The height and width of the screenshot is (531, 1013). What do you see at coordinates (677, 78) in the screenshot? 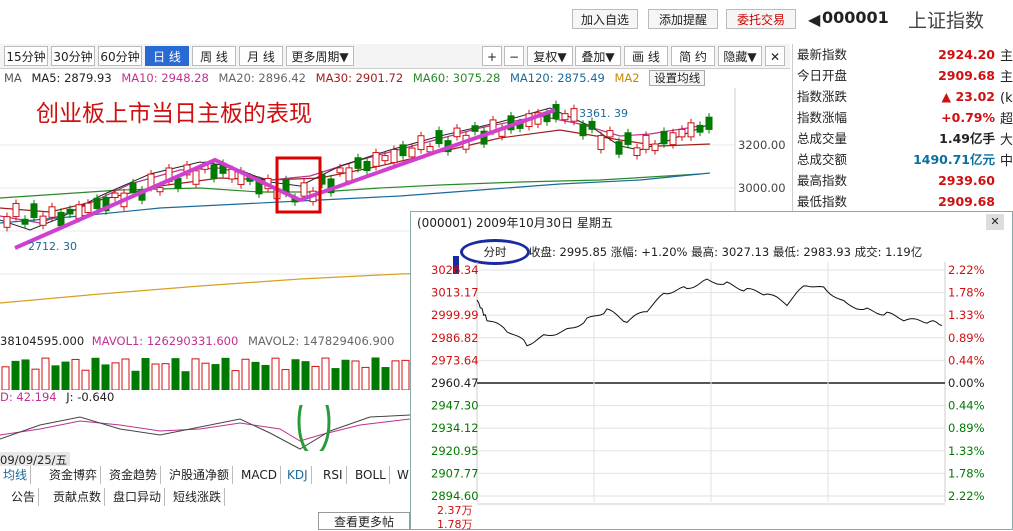
I see `ma-settings-button: 设置均线` at bounding box center [677, 78].